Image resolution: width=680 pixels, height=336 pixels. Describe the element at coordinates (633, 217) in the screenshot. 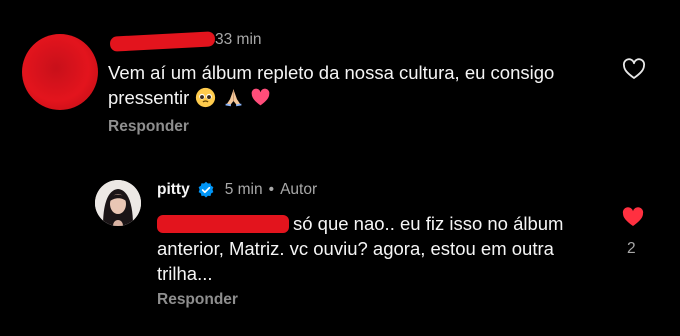

I see `heart-filled-icon` at that location.